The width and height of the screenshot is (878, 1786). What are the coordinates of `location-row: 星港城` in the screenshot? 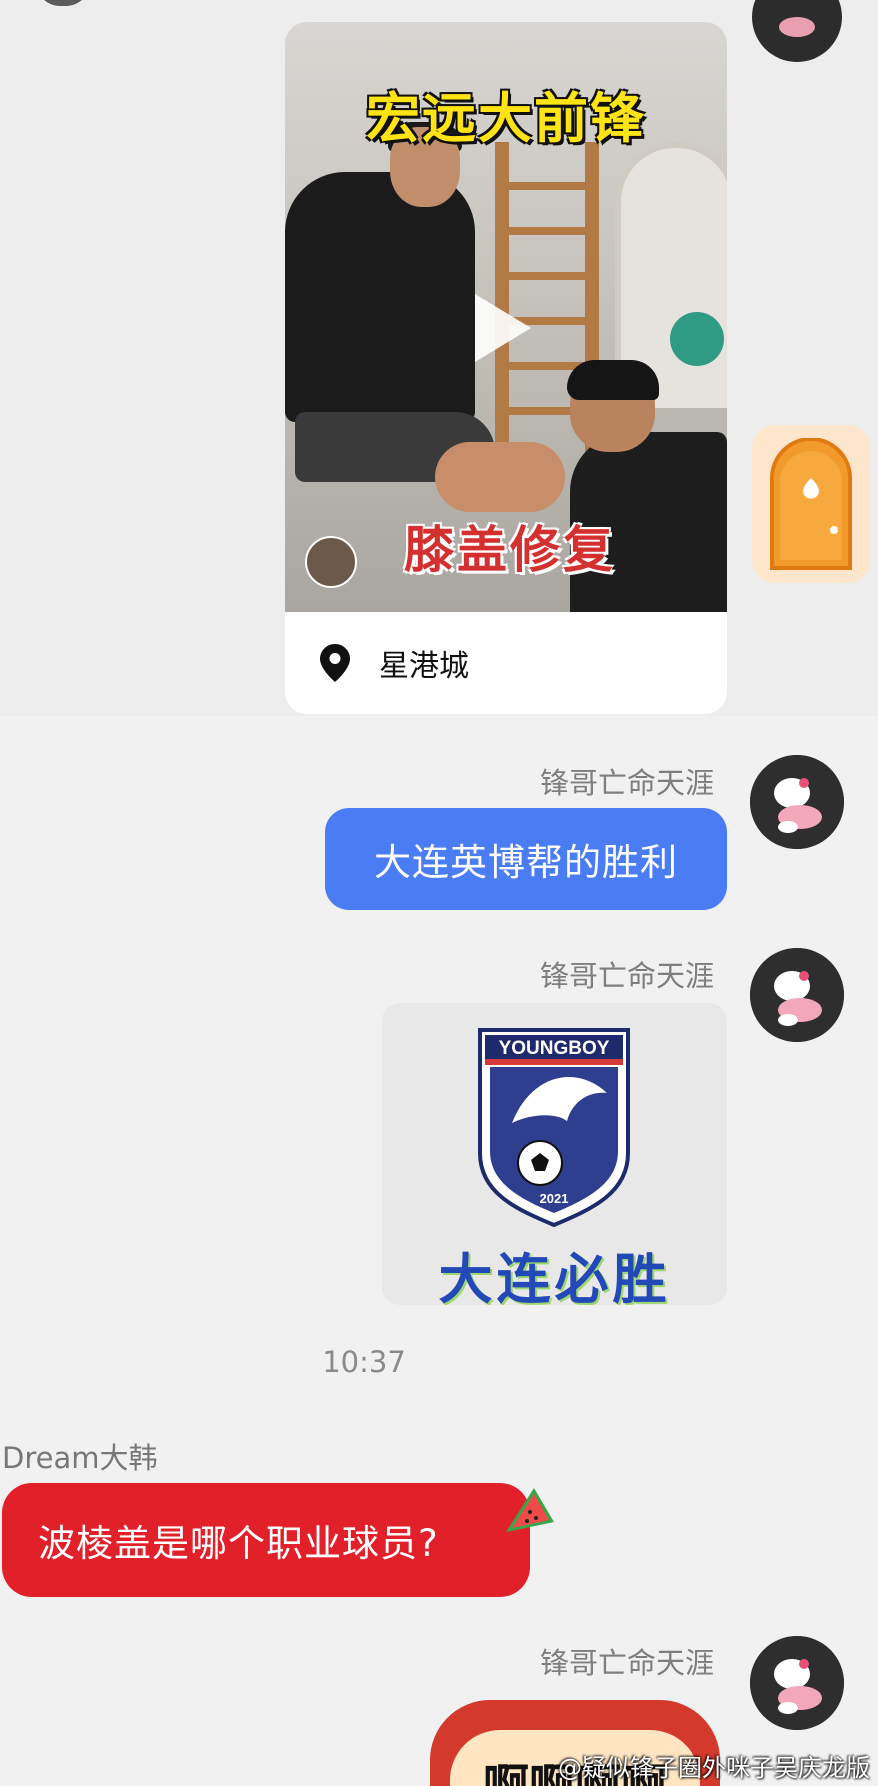 It's located at (506, 663).